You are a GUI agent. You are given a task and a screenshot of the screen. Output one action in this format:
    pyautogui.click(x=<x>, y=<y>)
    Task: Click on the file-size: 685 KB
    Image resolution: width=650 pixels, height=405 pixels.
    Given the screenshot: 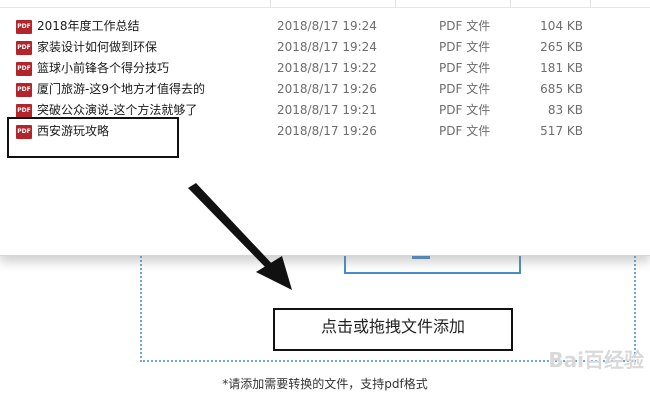 What is the action you would take?
    pyautogui.click(x=561, y=89)
    